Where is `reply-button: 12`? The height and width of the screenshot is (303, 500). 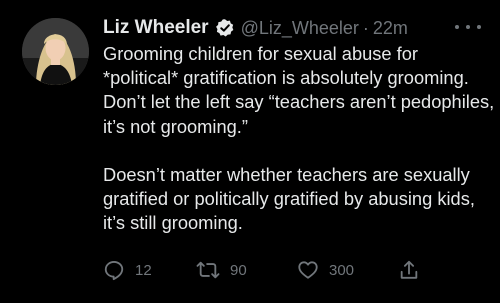 reply-button: 12 is located at coordinates (127, 270).